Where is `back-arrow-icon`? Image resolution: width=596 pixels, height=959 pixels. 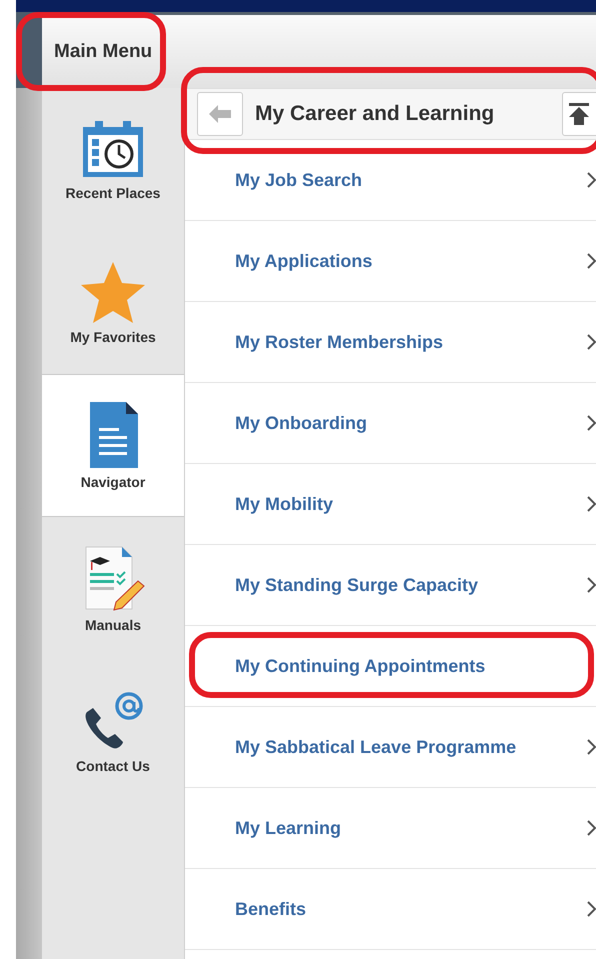 back-arrow-icon is located at coordinates (220, 114).